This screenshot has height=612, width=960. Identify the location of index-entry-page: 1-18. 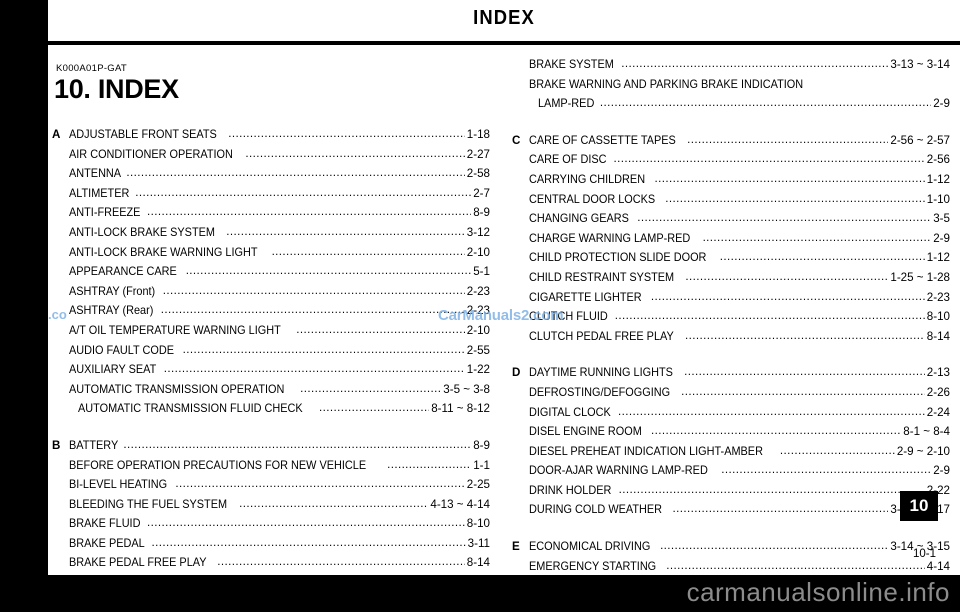
(478, 134).